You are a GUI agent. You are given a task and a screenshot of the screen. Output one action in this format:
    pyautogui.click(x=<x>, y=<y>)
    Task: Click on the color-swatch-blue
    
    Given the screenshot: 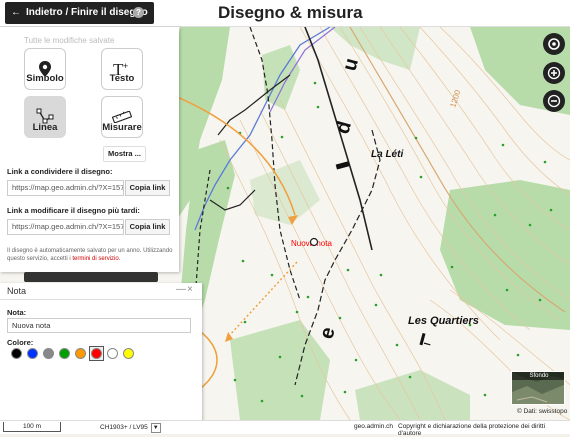 What is the action you would take?
    pyautogui.click(x=32, y=353)
    